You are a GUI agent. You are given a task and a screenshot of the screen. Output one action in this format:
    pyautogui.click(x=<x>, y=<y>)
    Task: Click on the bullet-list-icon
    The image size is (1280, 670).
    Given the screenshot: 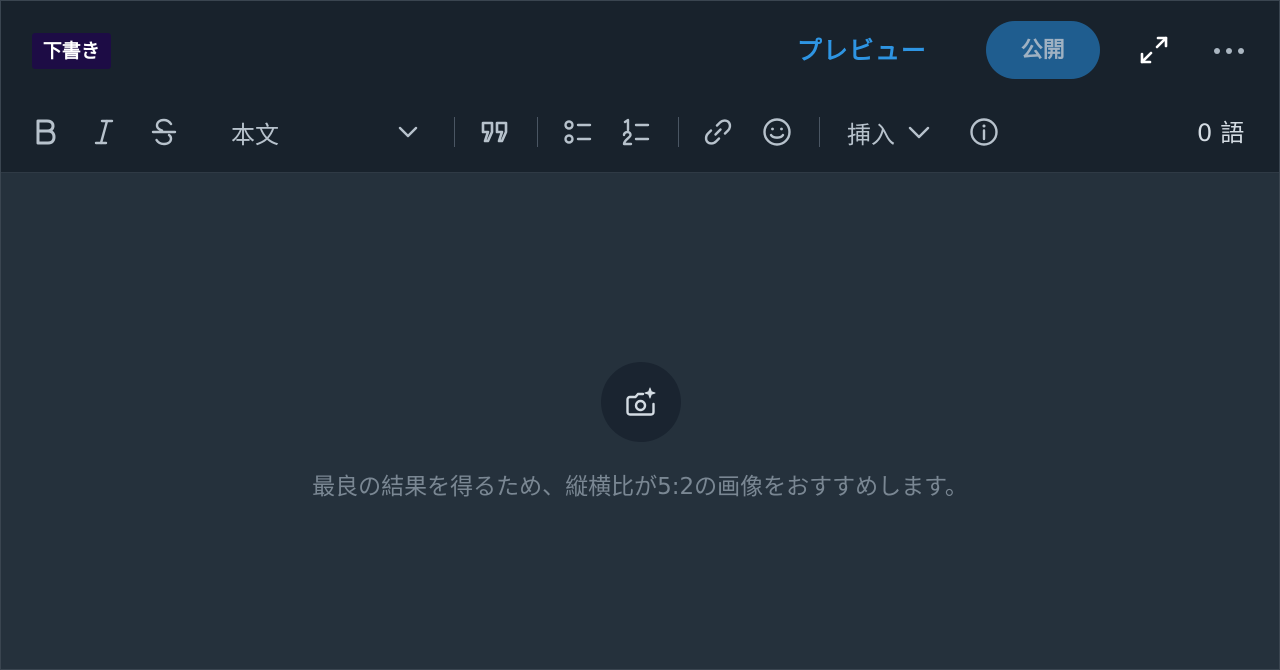 What is the action you would take?
    pyautogui.click(x=578, y=132)
    